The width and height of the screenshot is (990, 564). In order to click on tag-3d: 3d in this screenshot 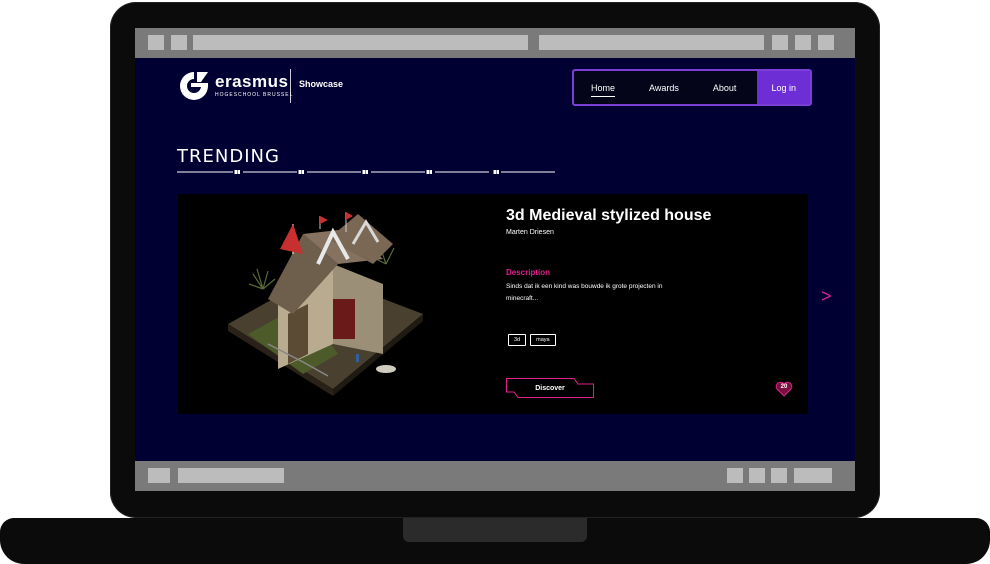, I will do `click(517, 340)`.